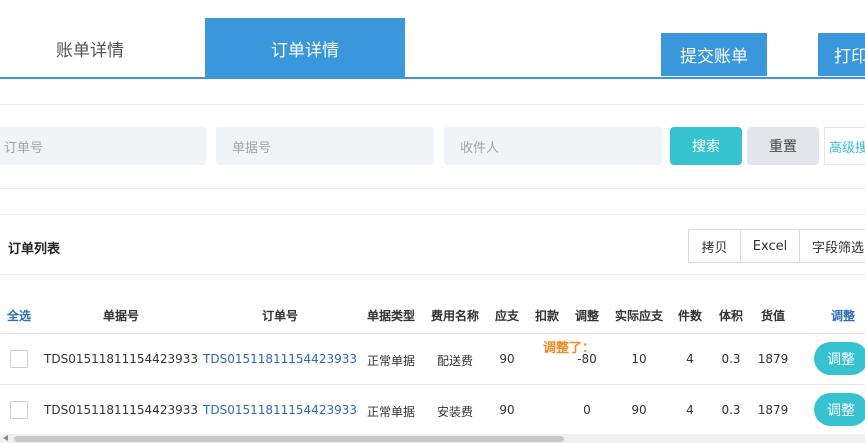 The image size is (865, 443). What do you see at coordinates (305, 48) in the screenshot?
I see `tab-order-details: 订单详情` at bounding box center [305, 48].